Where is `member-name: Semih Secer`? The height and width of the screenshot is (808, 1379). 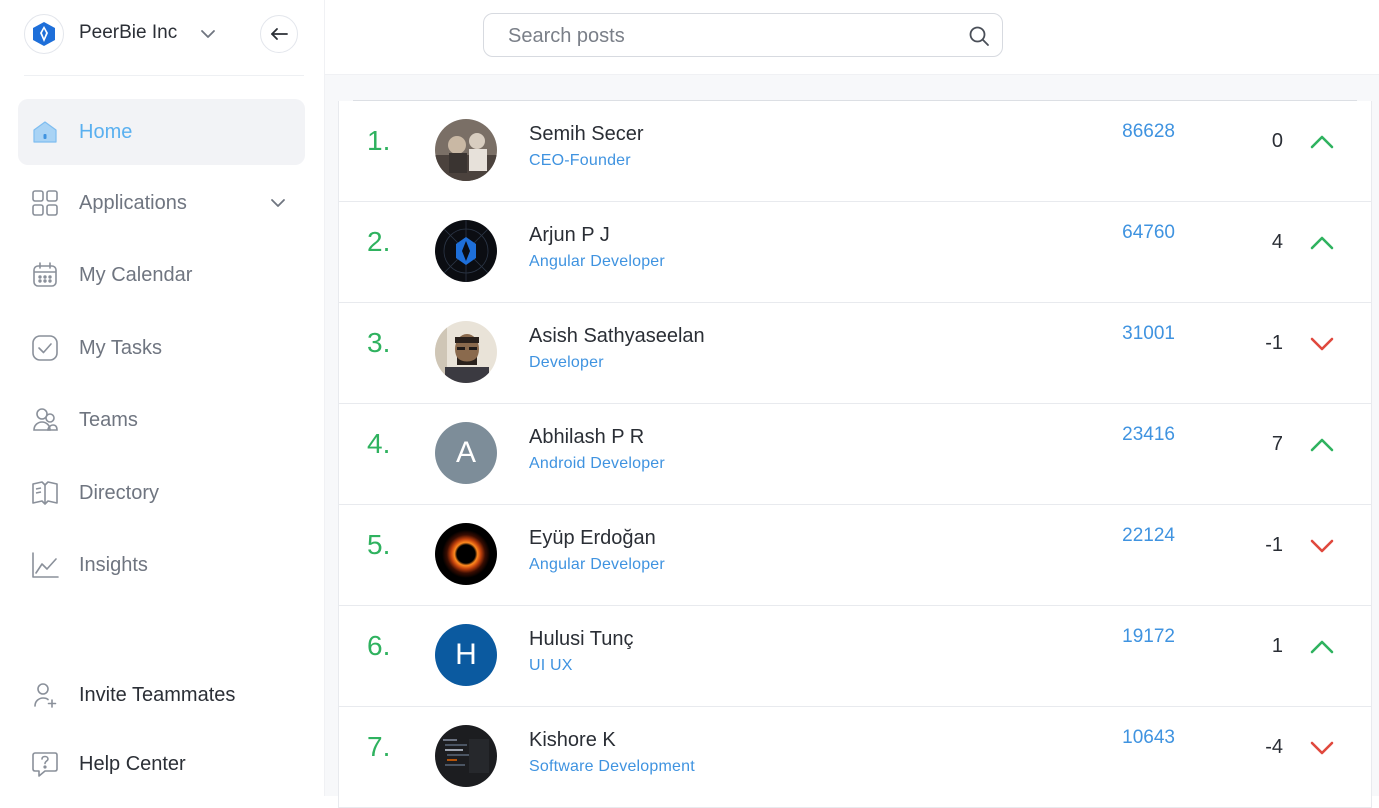 member-name: Semih Secer is located at coordinates (586, 134).